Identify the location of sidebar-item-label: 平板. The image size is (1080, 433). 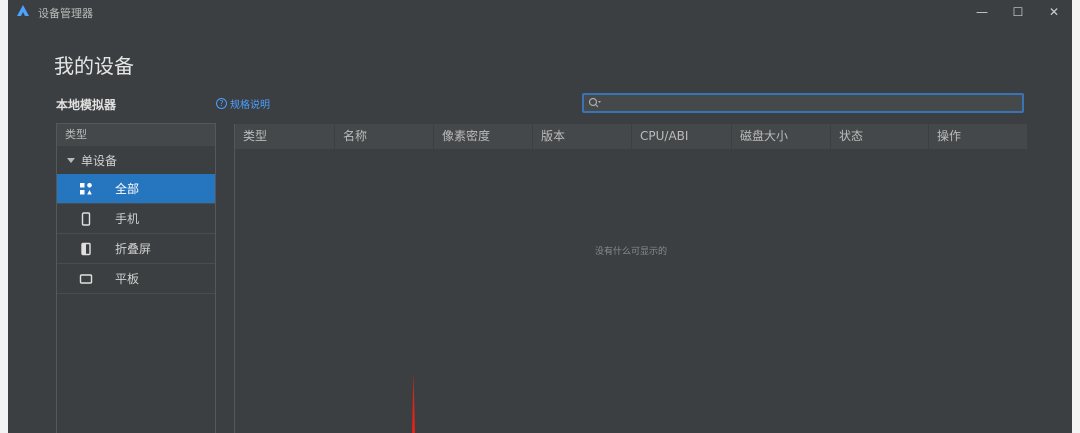
(127, 279).